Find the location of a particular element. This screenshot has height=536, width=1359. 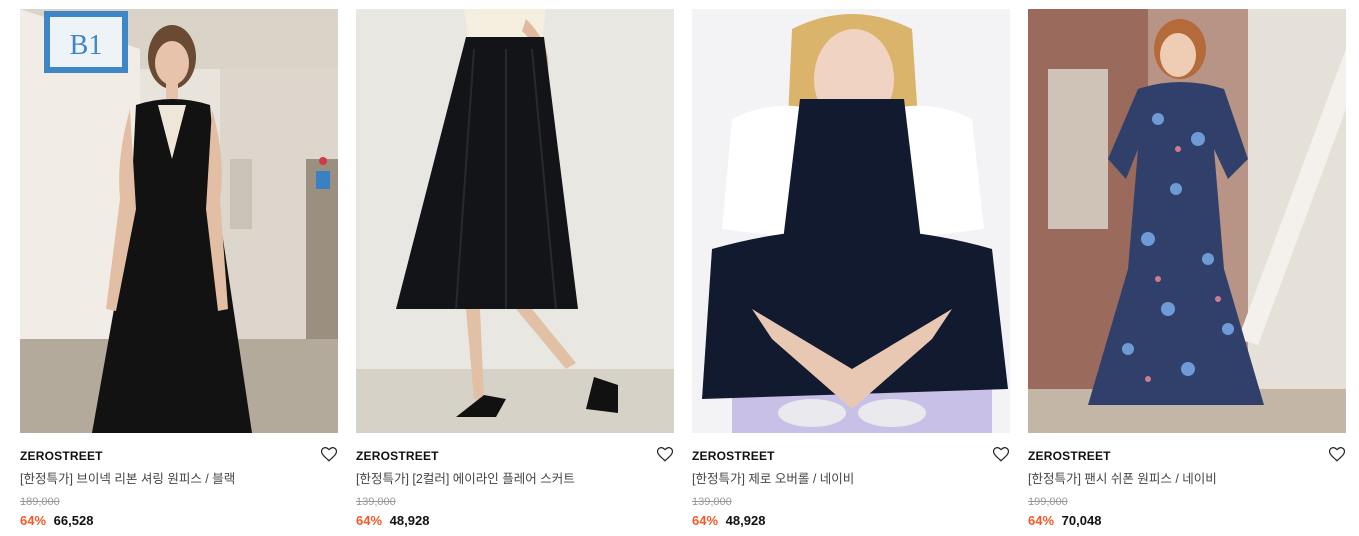

original-price: 189,000 is located at coordinates (40, 502).